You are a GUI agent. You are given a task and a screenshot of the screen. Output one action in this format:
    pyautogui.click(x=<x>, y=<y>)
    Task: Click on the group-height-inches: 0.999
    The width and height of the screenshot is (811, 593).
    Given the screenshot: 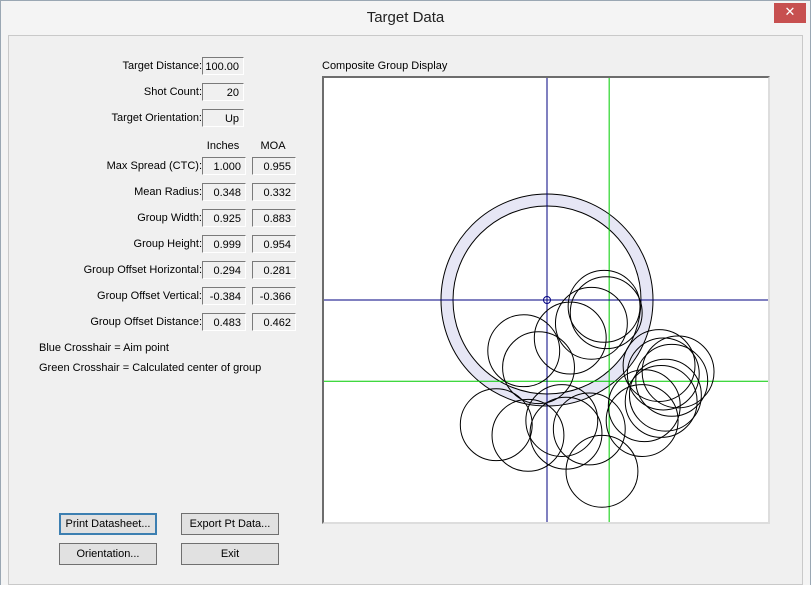 What is the action you would take?
    pyautogui.click(x=224, y=244)
    